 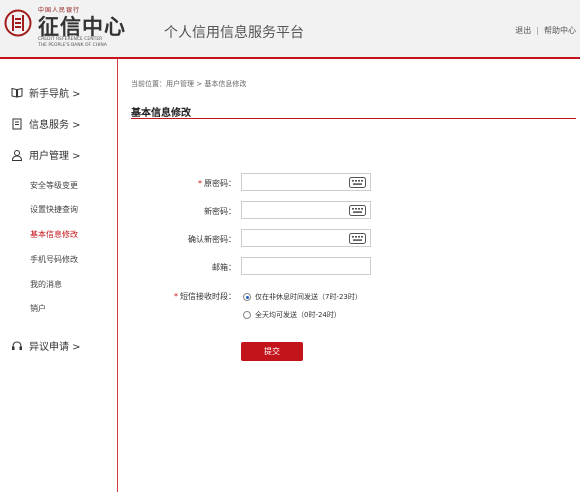 What do you see at coordinates (18, 23) in the screenshot?
I see `seal-icon` at bounding box center [18, 23].